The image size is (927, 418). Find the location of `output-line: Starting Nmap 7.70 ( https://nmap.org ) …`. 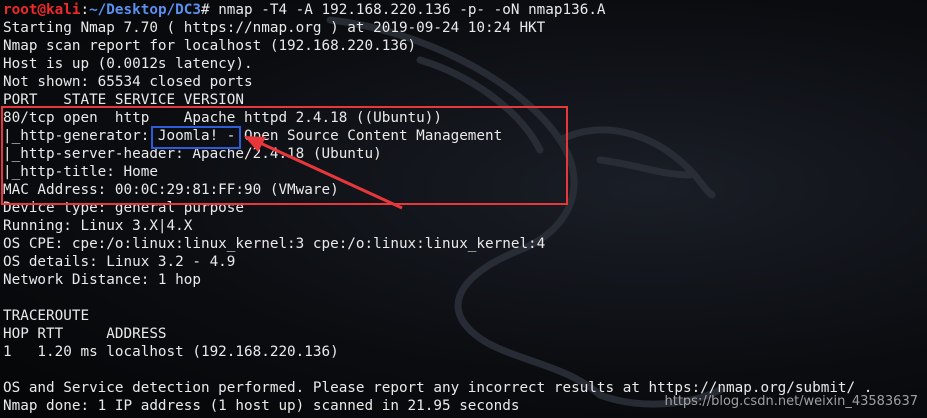

output-line: Starting Nmap 7.70 ( https://nmap.org ) … is located at coordinates (274, 28).